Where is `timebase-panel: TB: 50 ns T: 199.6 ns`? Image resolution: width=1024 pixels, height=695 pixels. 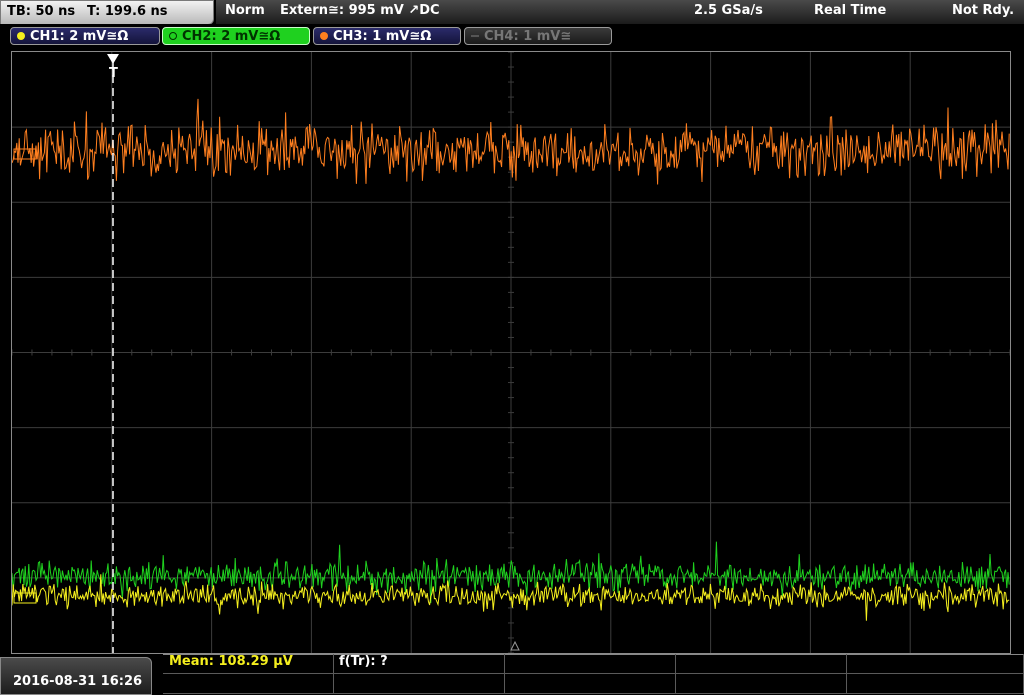
timebase-panel: TB: 50 ns T: 199.6 ns is located at coordinates (107, 12).